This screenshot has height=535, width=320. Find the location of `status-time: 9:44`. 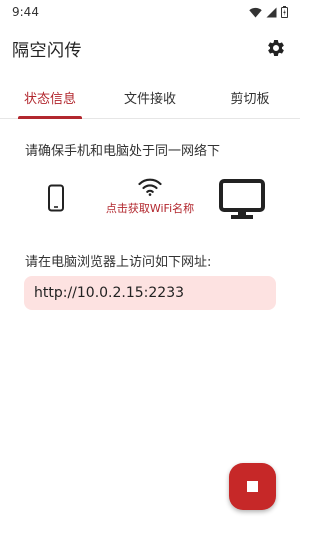

status-time: 9:44 is located at coordinates (25, 12).